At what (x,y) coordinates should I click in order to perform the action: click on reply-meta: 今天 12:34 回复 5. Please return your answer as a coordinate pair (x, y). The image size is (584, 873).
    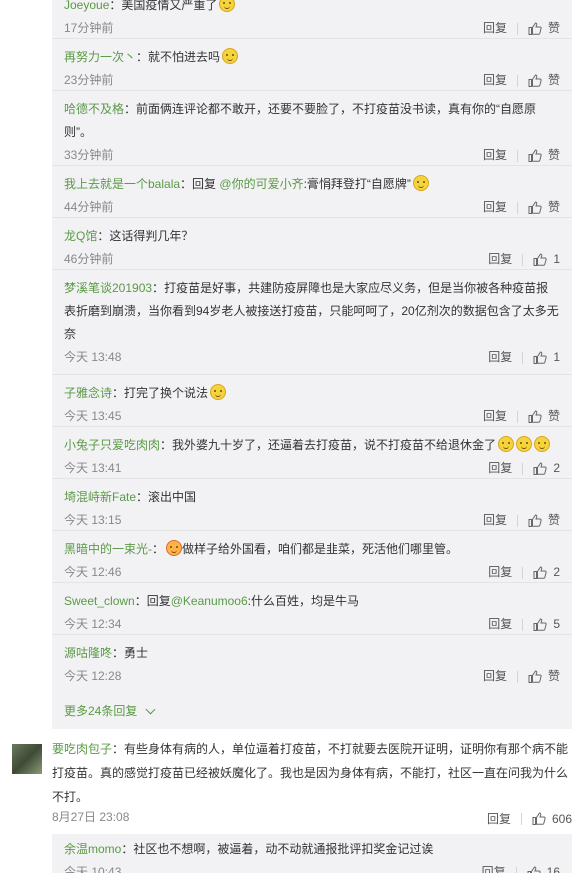
    Looking at the image, I should click on (312, 624).